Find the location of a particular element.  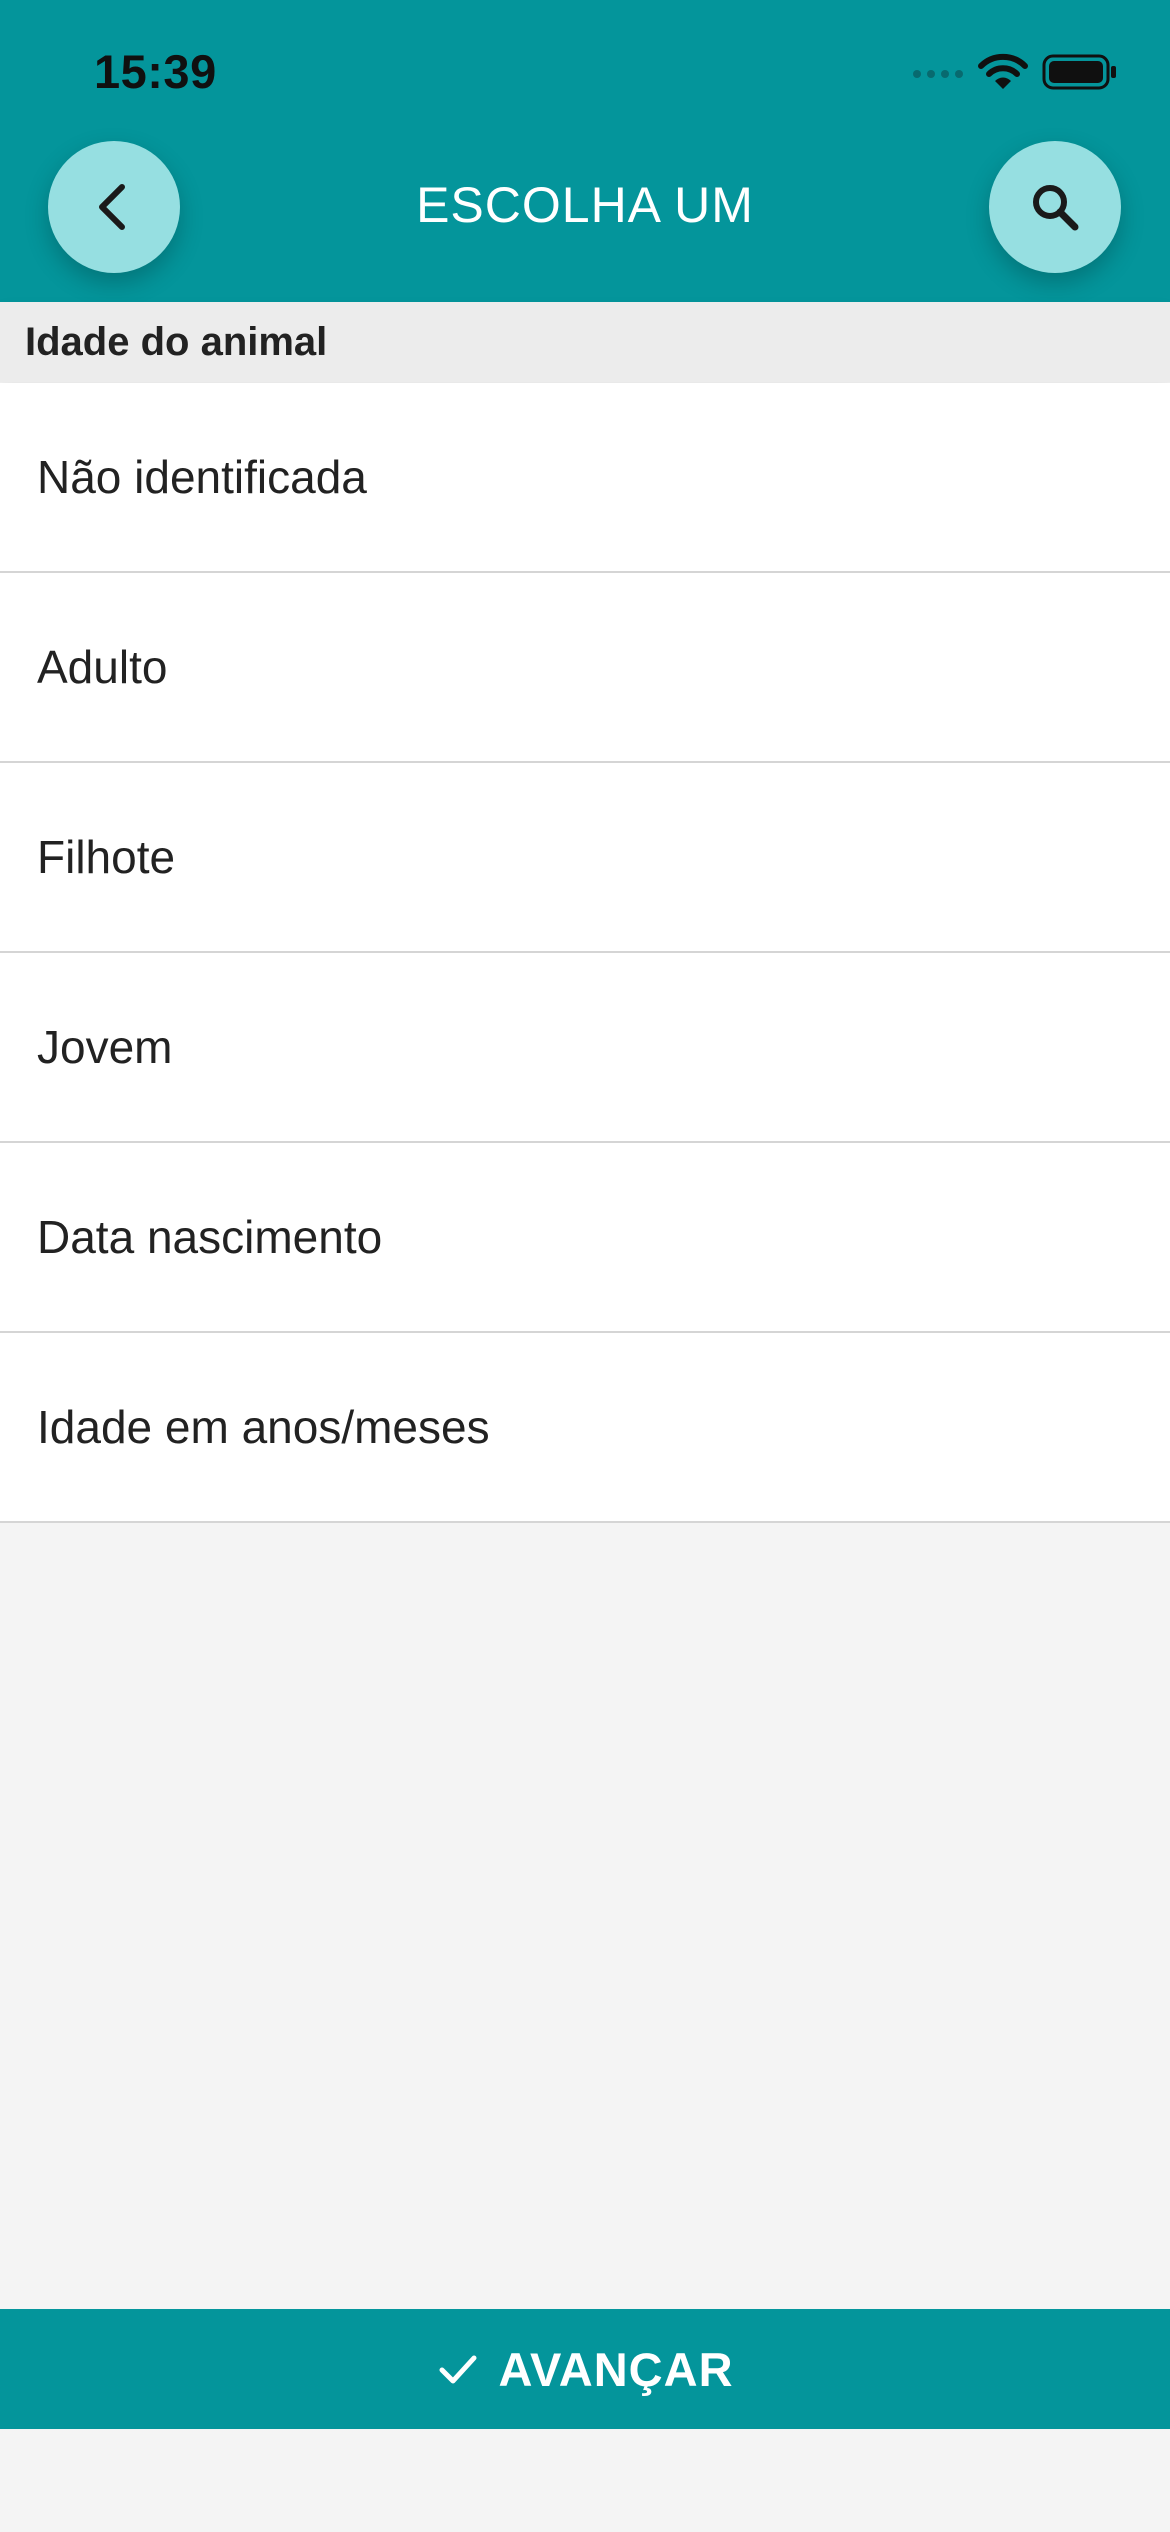

list-item: Adulto is located at coordinates (585, 668).